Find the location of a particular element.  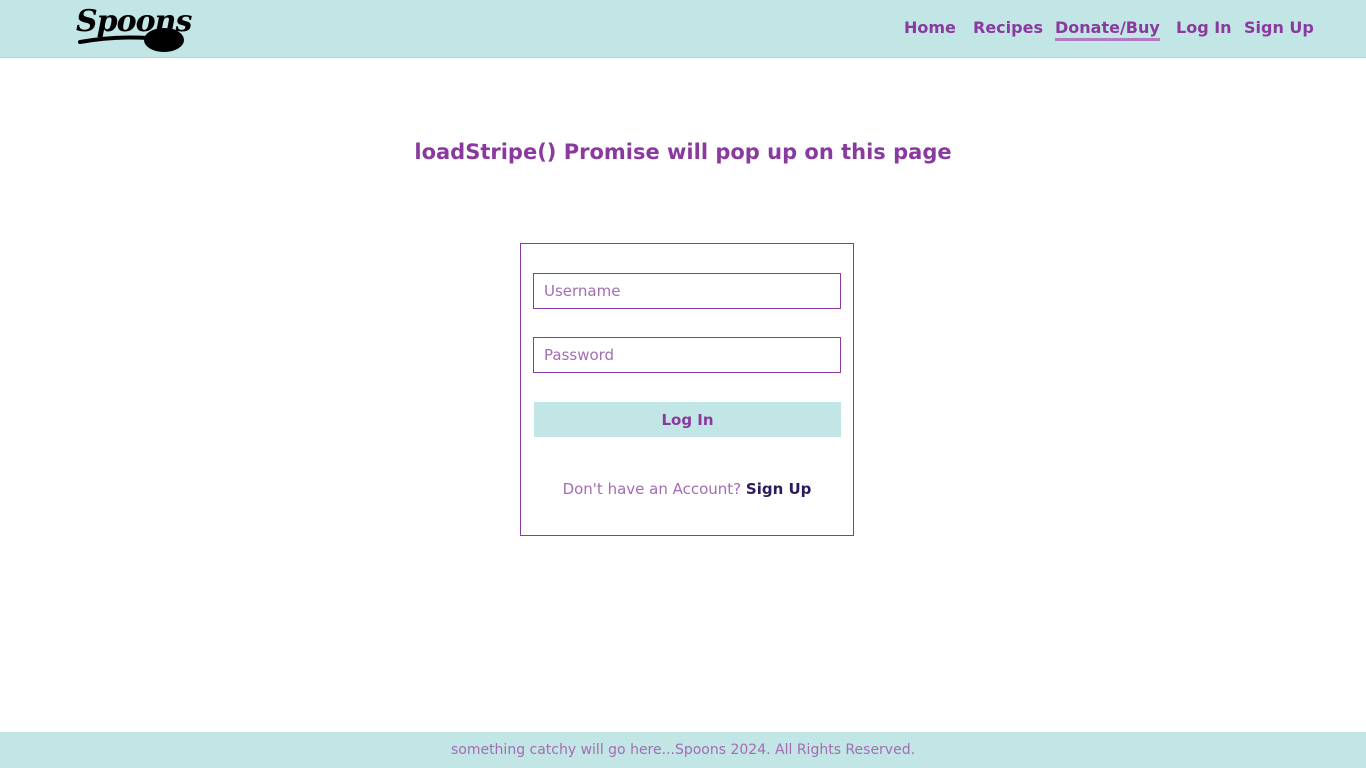

nav-signup-link: Sign Up is located at coordinates (1279, 27).